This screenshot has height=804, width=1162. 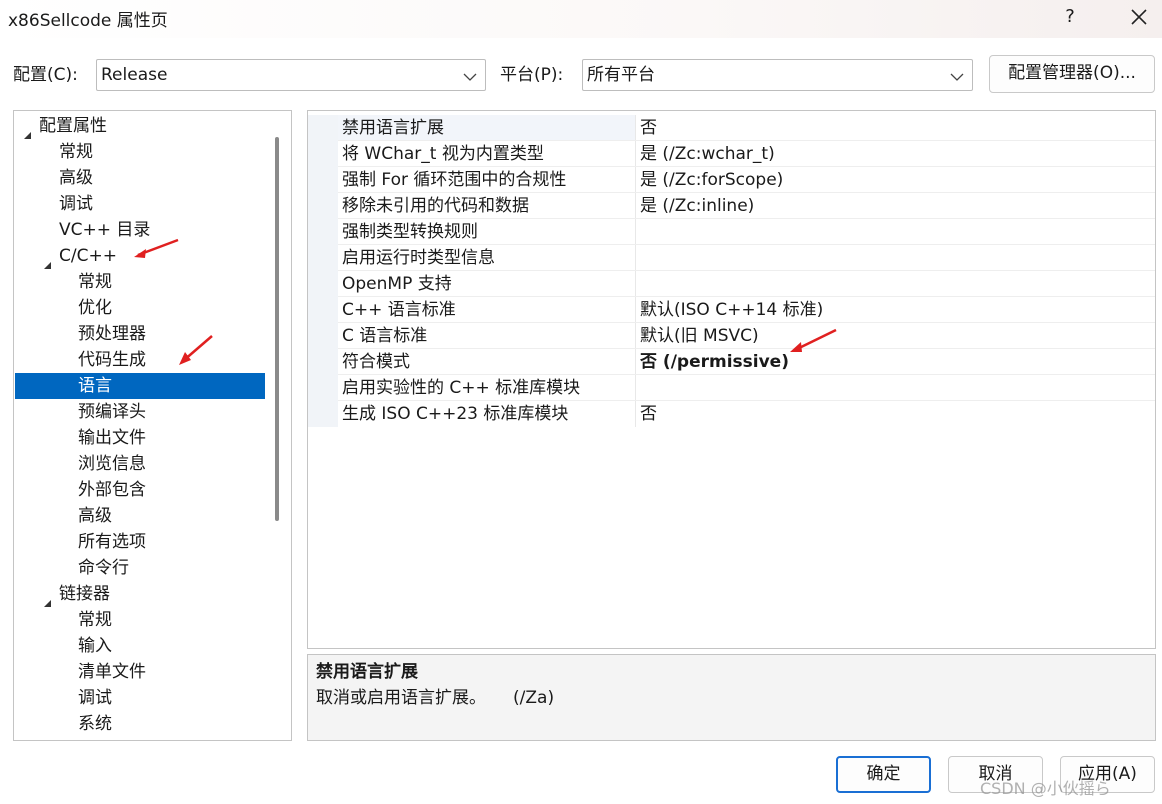 I want to click on tree-item-general: 常规, so click(x=140, y=152).